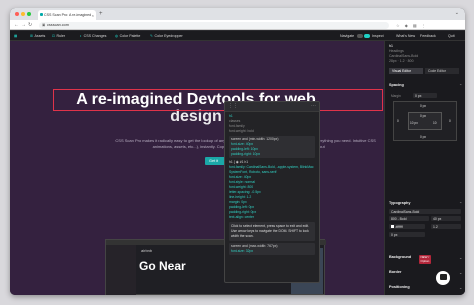 The height and width of the screenshot is (305, 474). Describe the element at coordinates (37, 36) in the screenshot. I see `toolbar-assets: ⊞ Assets` at that location.